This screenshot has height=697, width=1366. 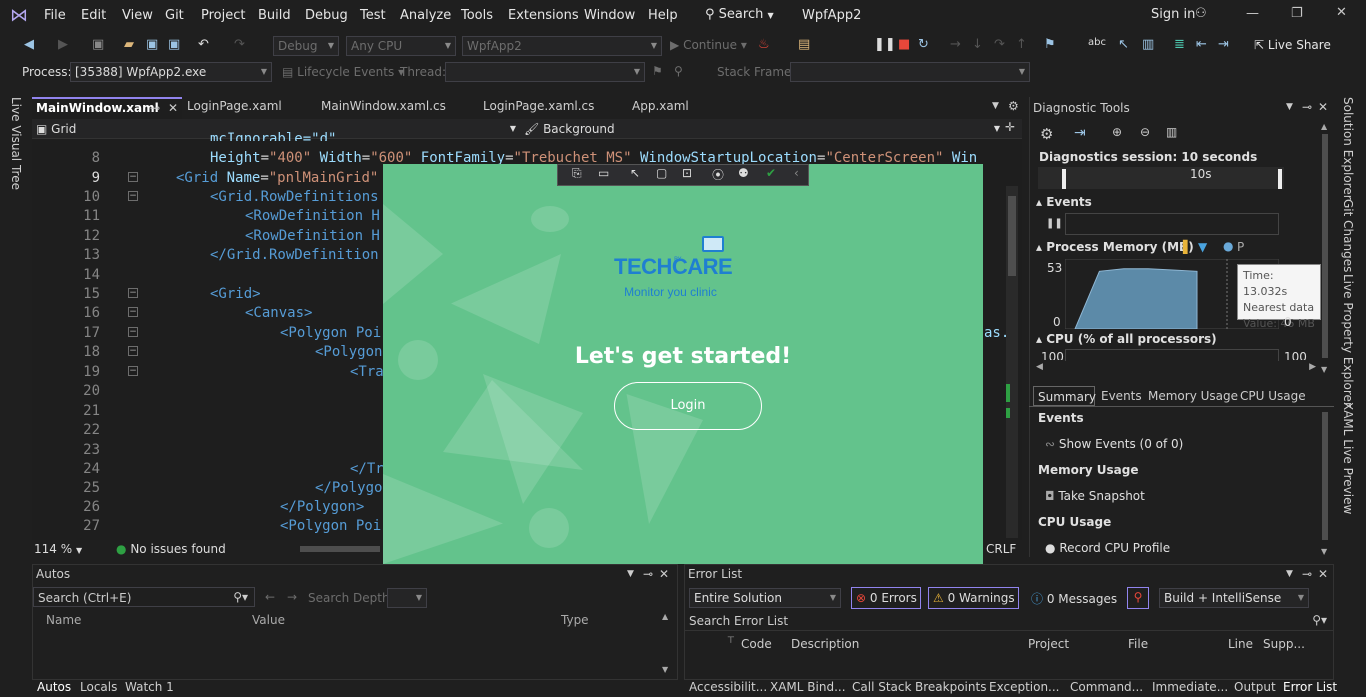 What do you see at coordinates (543, 15) in the screenshot?
I see `menu-item-extensions: Extensions` at bounding box center [543, 15].